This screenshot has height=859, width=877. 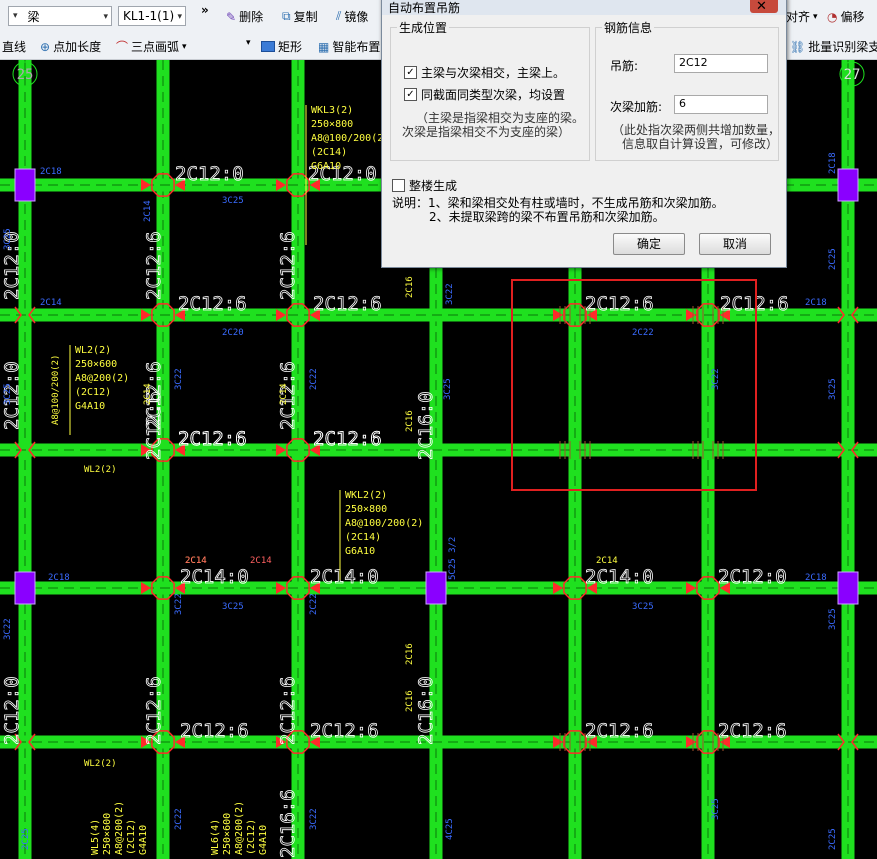 I want to click on line-button: 直线, so click(x=14, y=46).